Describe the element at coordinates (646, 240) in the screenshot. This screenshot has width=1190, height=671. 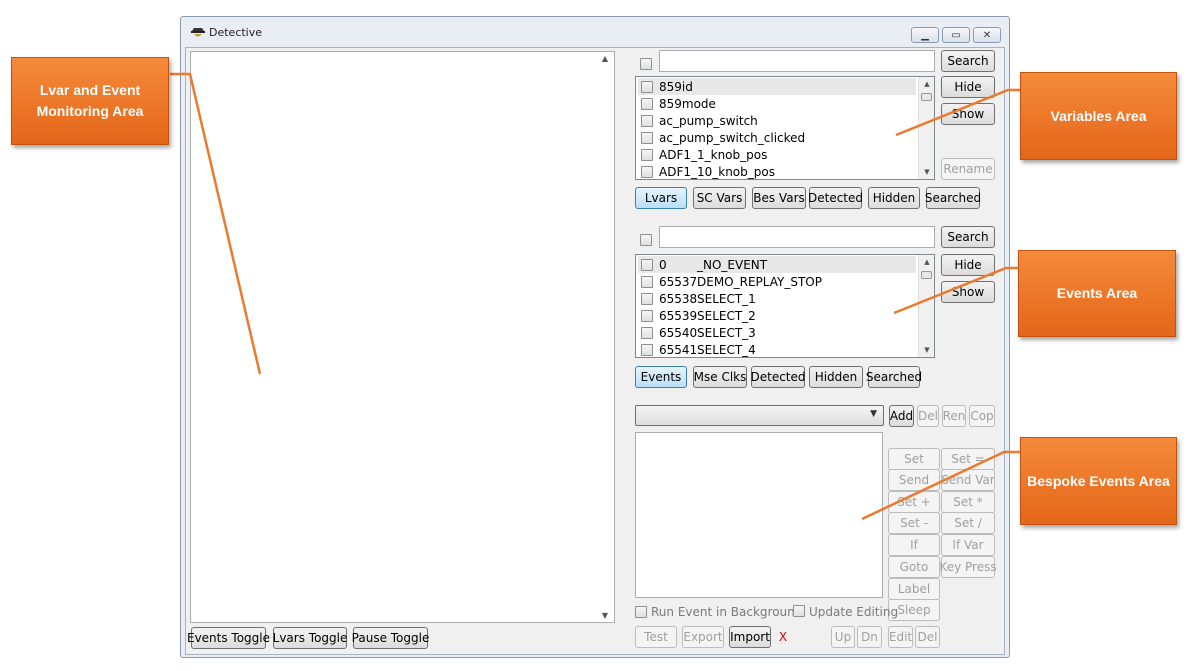
I see `events-select-all-checkbox` at that location.